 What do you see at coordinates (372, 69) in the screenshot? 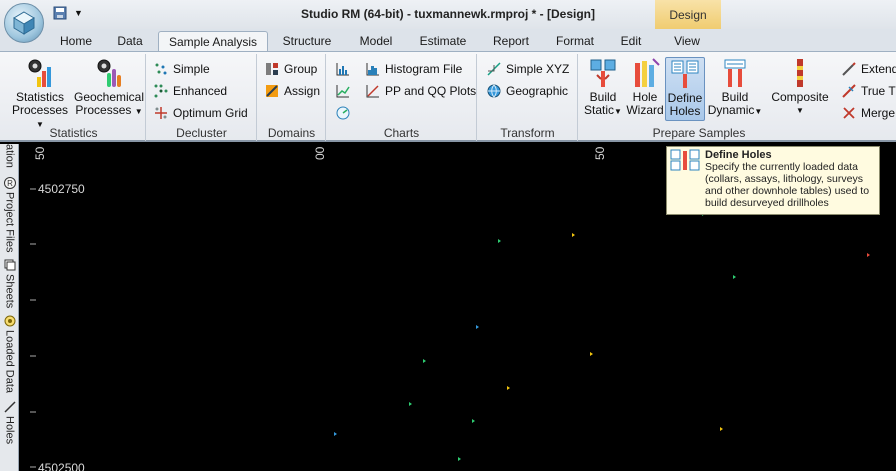
I see `histogram-icon` at bounding box center [372, 69].